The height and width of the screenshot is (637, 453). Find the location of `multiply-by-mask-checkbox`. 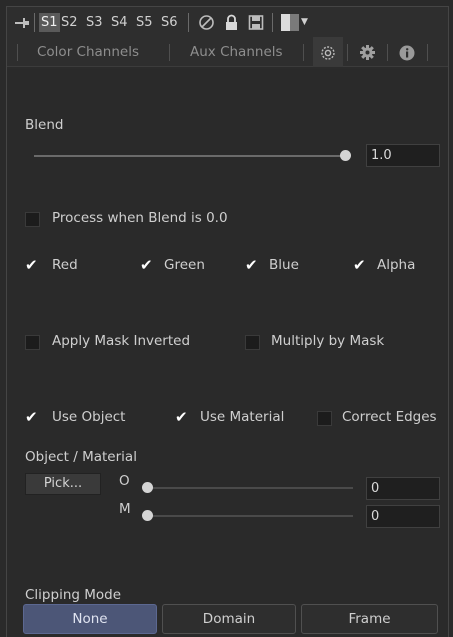

multiply-by-mask-checkbox is located at coordinates (252, 342).